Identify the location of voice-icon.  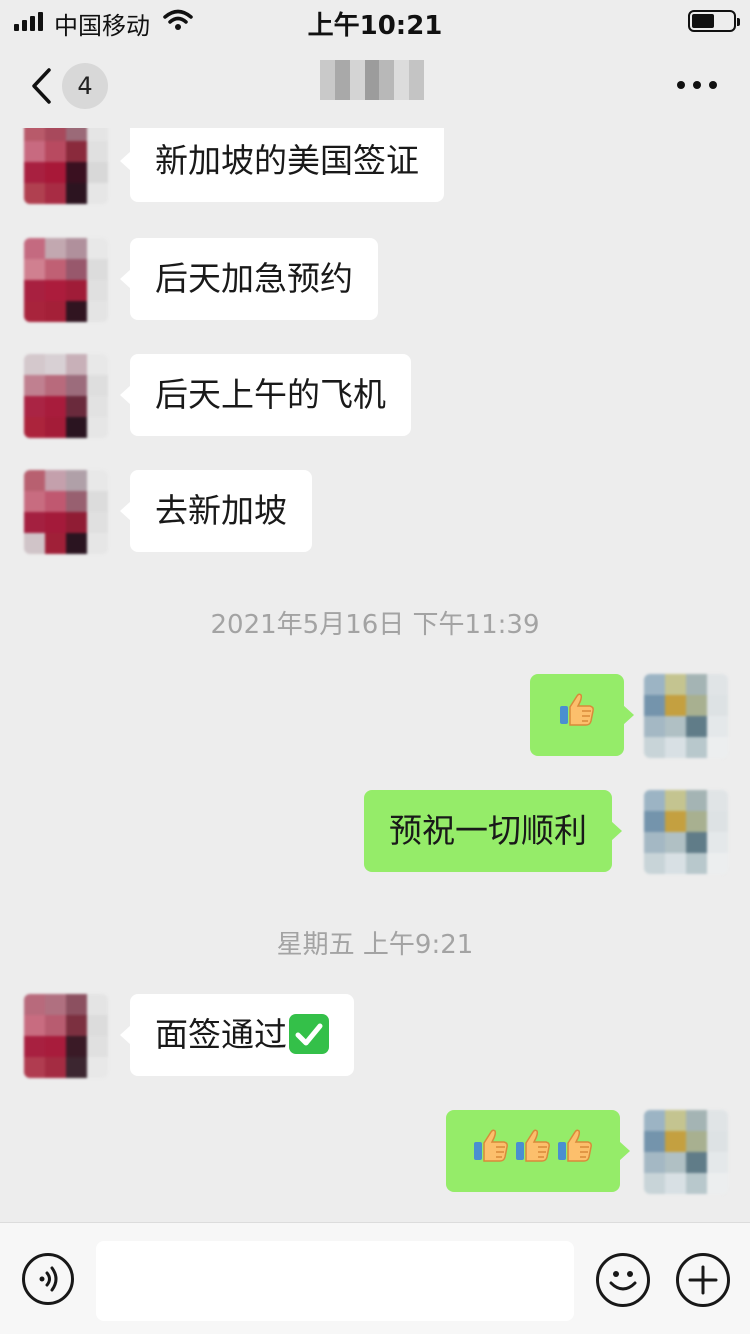
(48, 1279).